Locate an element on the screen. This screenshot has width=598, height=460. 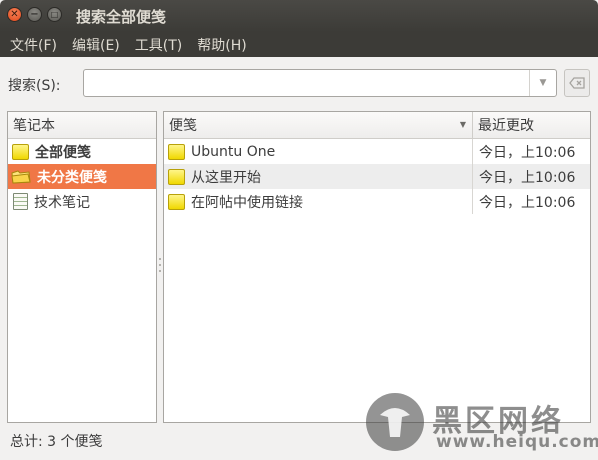
menu-bar: 文件(F) 编辑(E) 工具(T) 帮助(H) is located at coordinates (299, 44).